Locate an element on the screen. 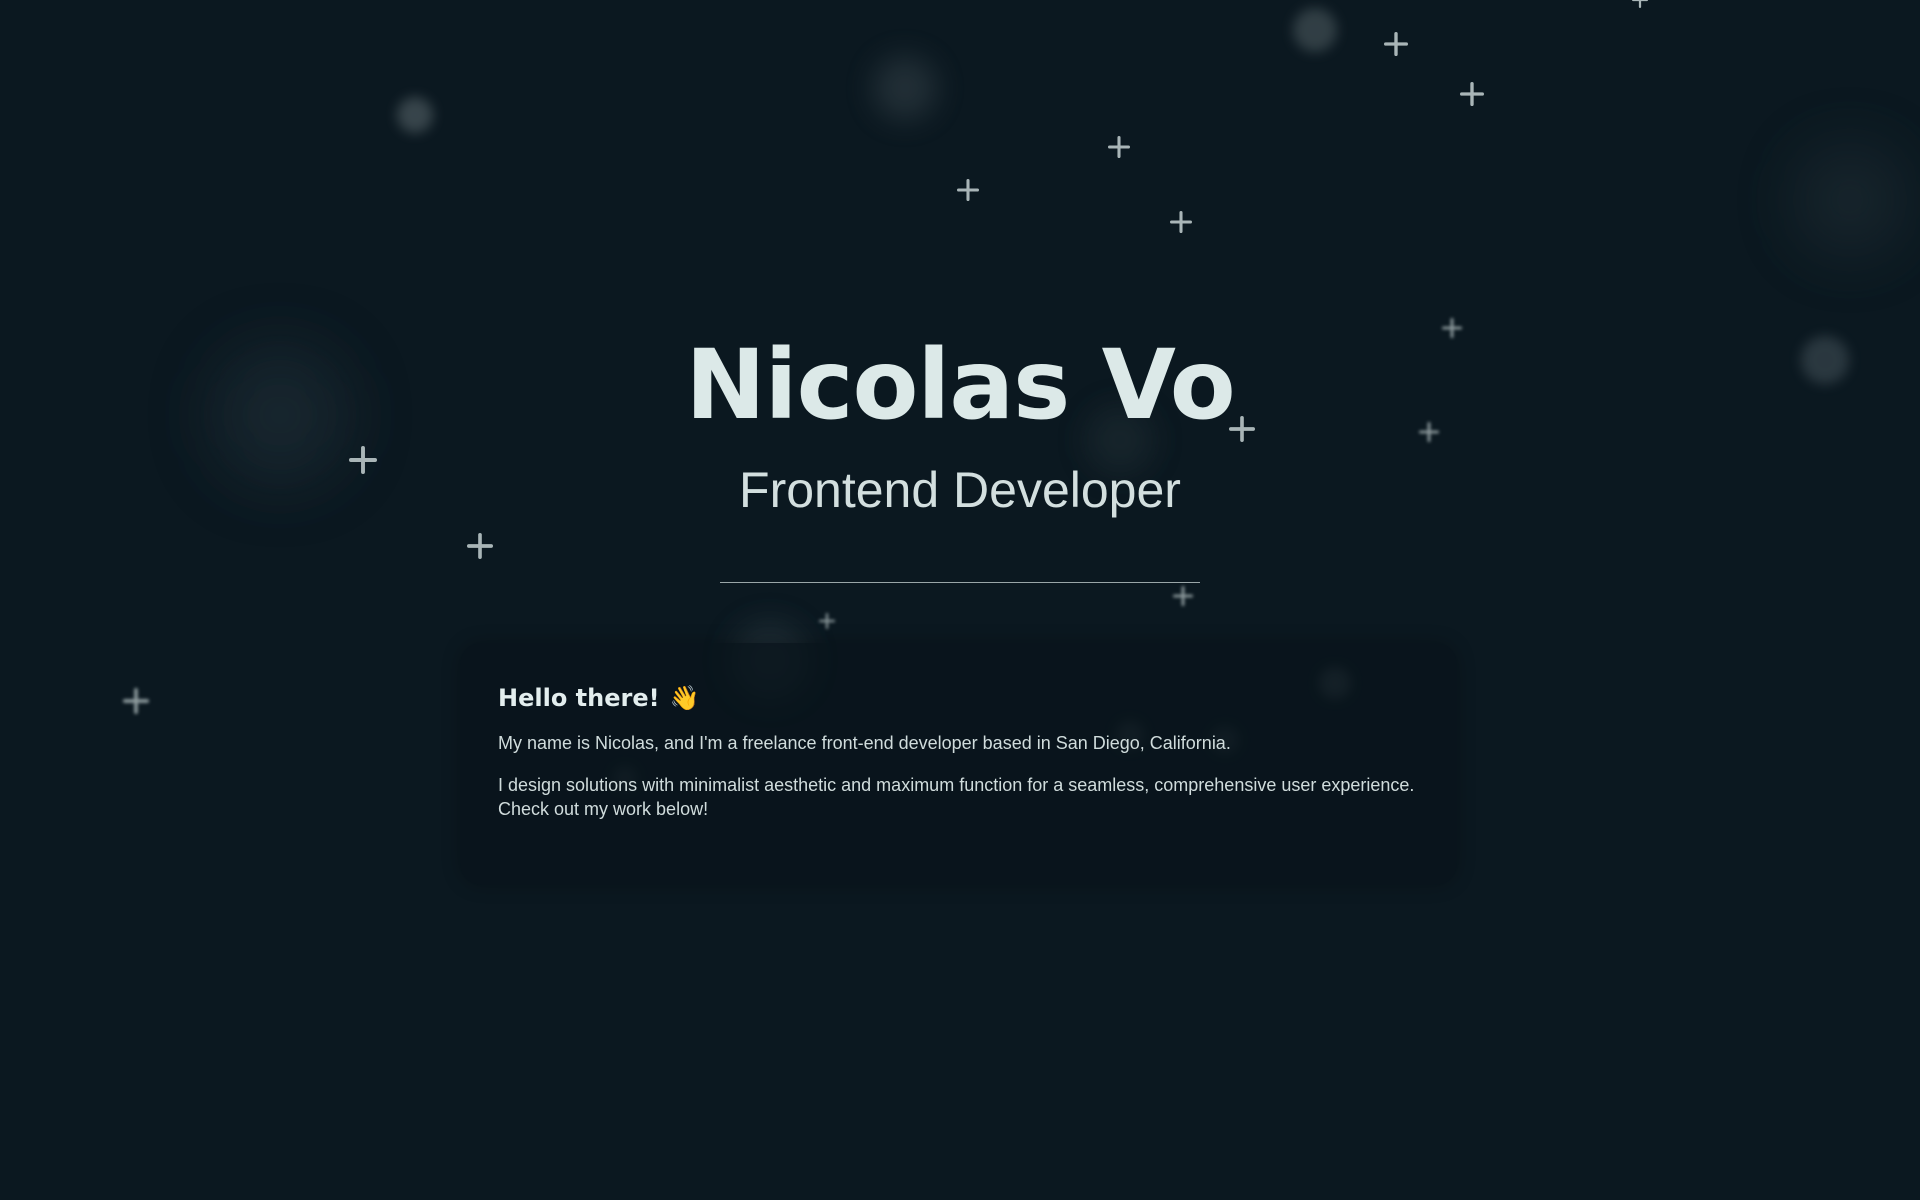 The width and height of the screenshot is (1920, 1200). job-subtitle: Frontend Developer is located at coordinates (960, 490).